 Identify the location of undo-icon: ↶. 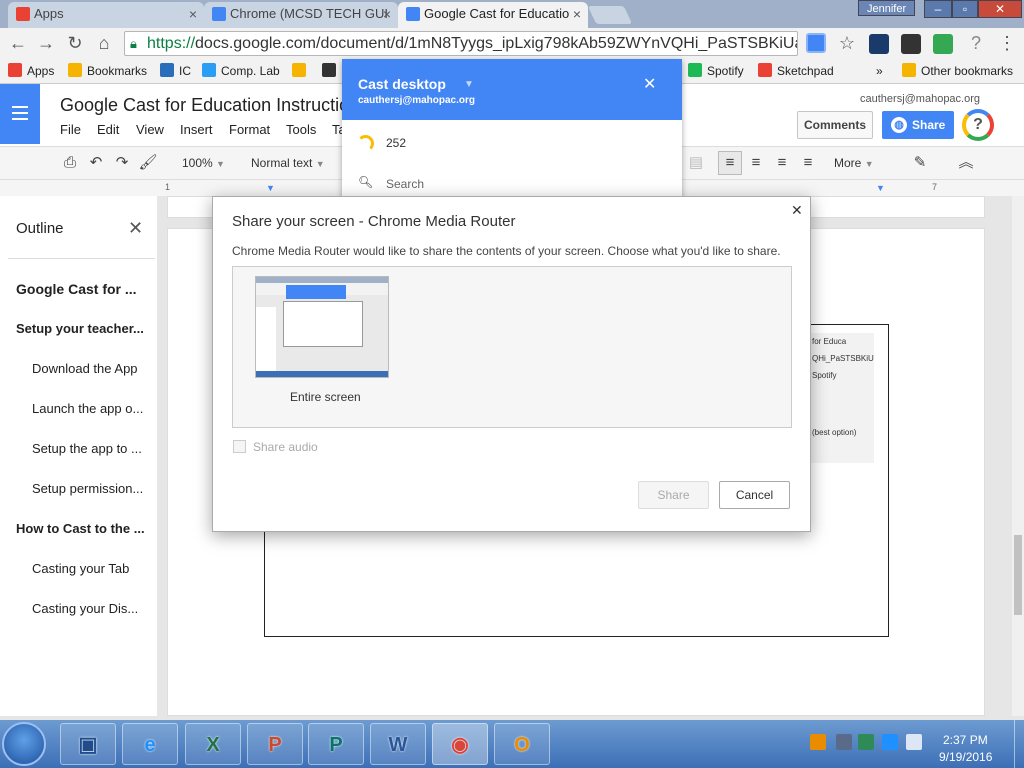
(96, 163).